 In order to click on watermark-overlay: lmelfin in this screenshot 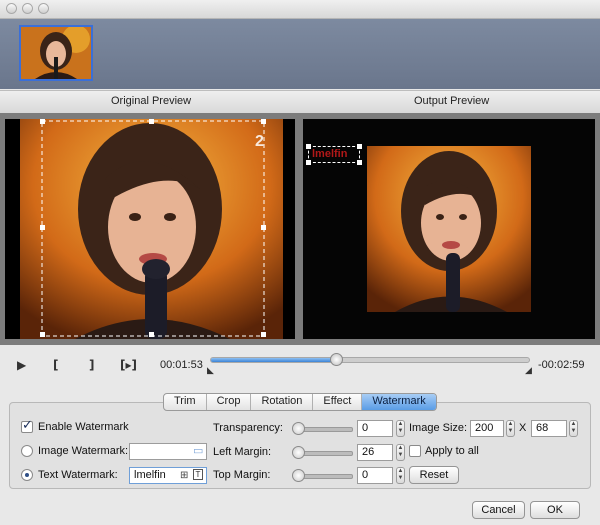, I will do `click(334, 154)`.